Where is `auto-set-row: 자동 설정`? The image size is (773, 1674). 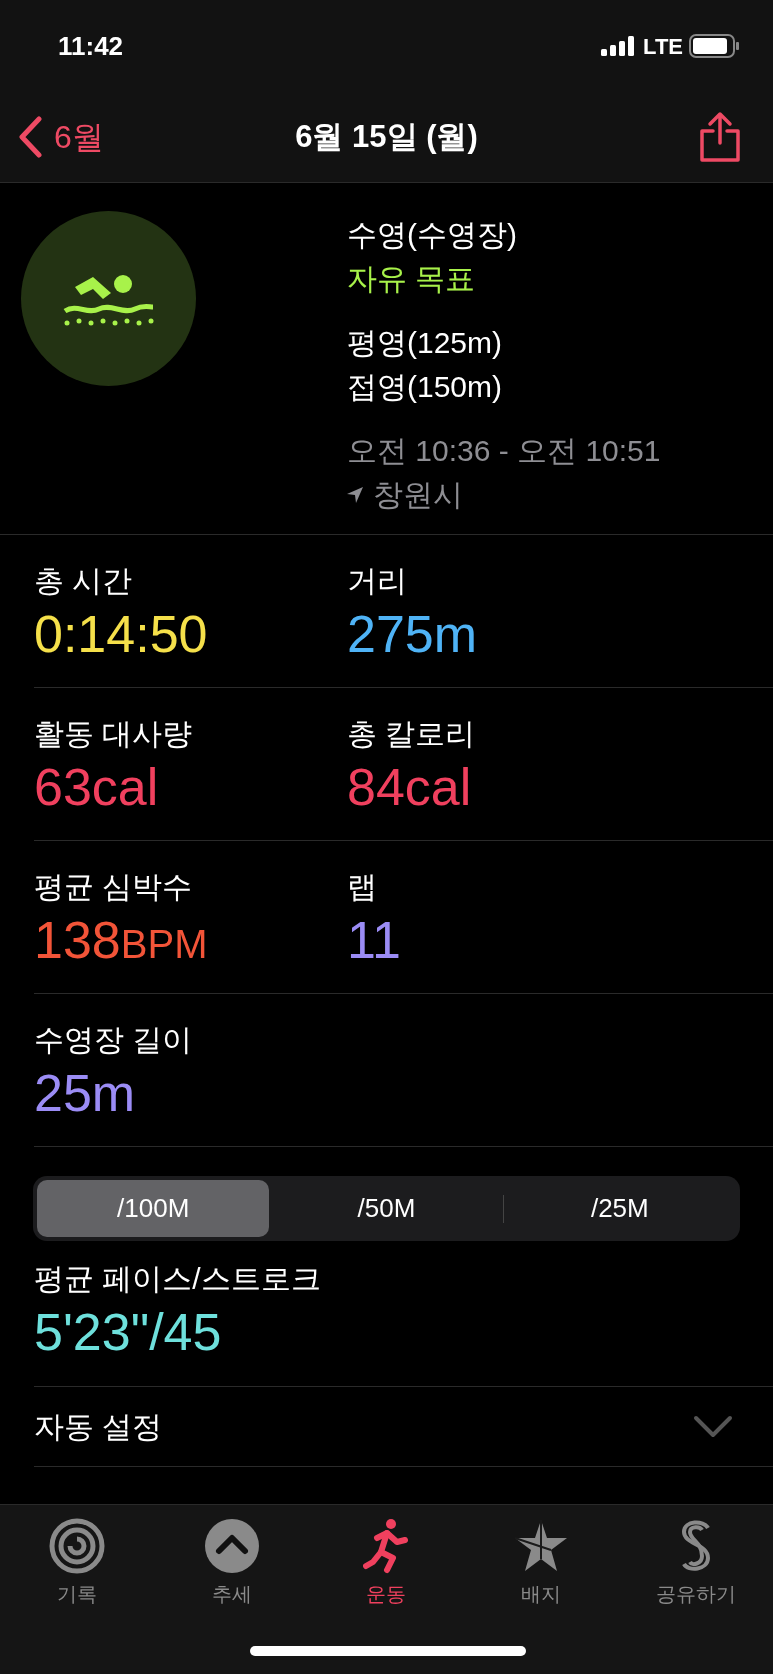
auto-set-row: 자동 설정 is located at coordinates (403, 1427).